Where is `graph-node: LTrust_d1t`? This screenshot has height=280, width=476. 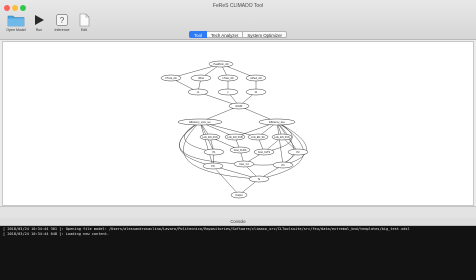
graph-node: LTrust_d1t is located at coordinates (228, 78).